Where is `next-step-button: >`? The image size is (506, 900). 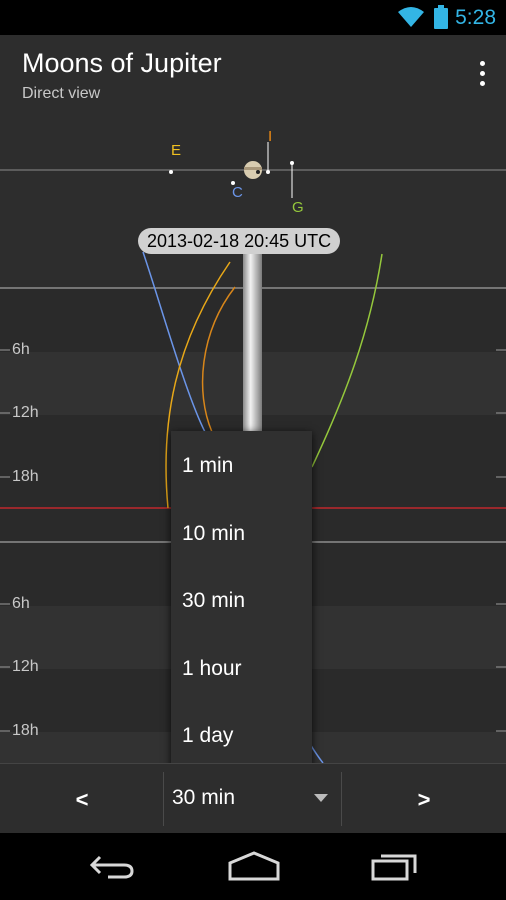 next-step-button: > is located at coordinates (424, 799).